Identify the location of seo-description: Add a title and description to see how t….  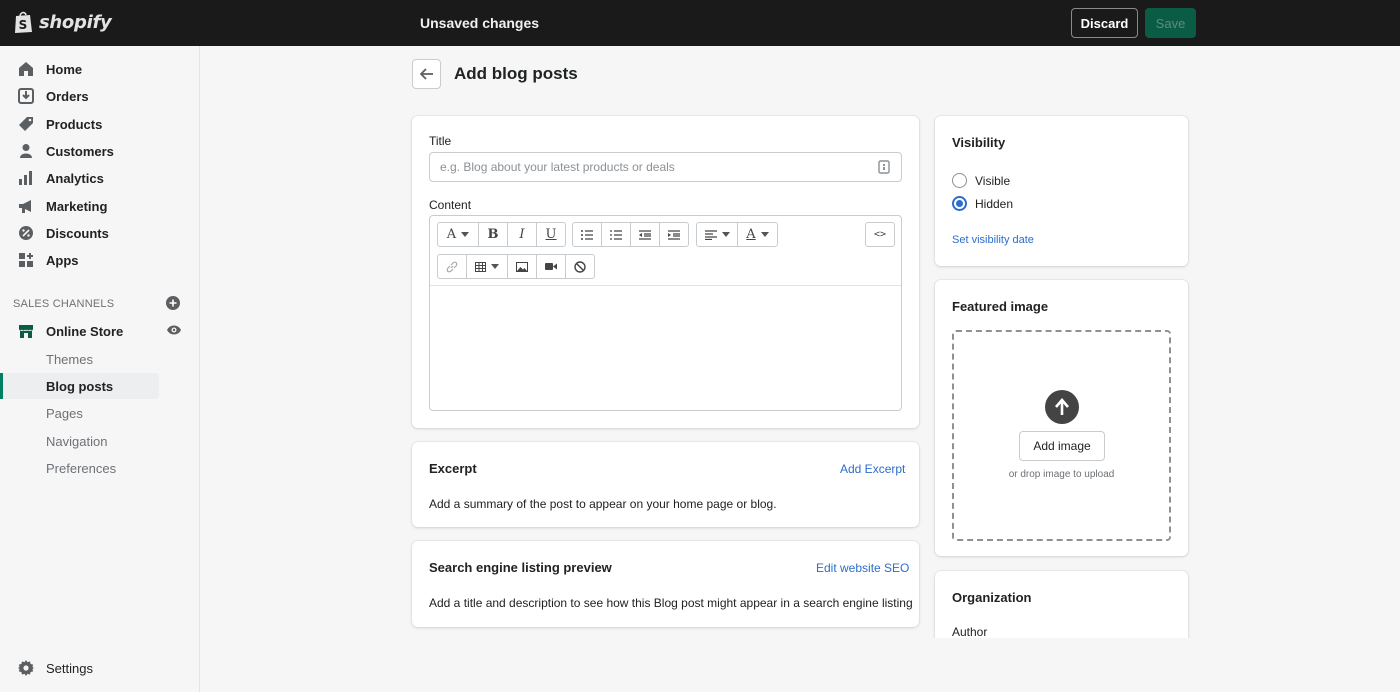
(671, 603).